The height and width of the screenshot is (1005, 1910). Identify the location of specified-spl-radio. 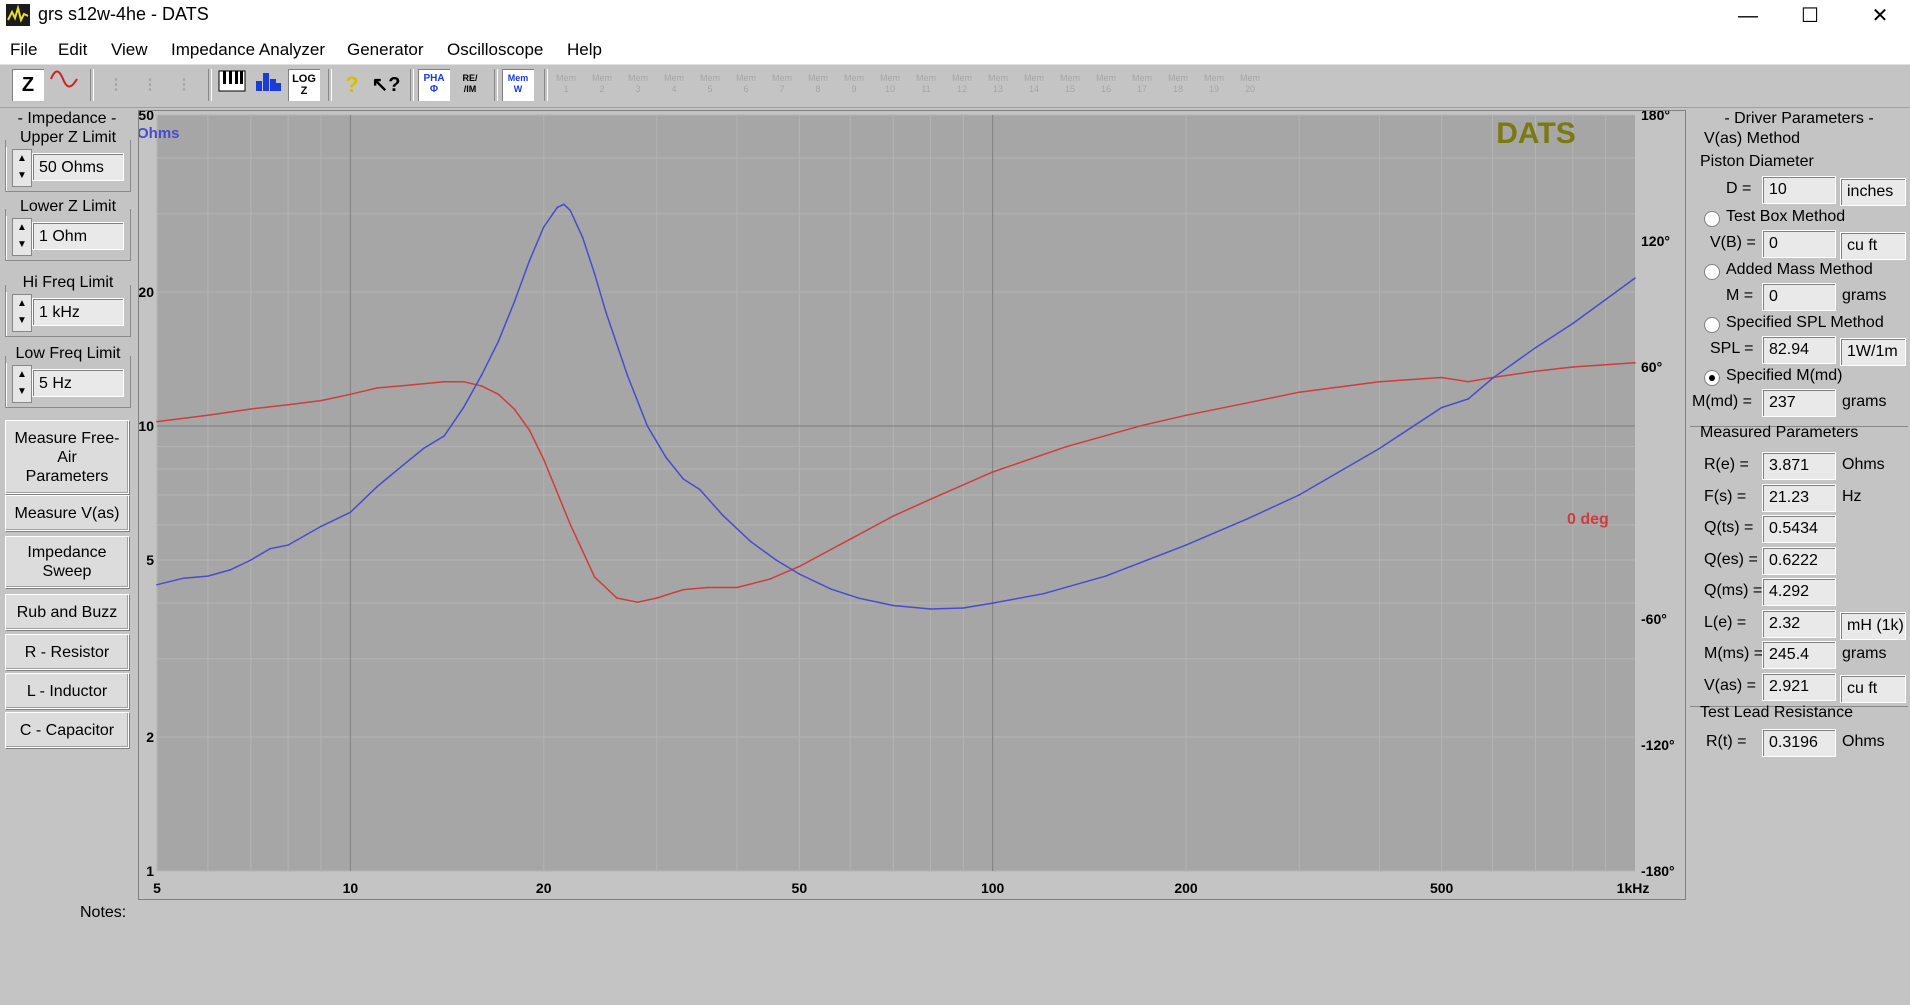
(1712, 325).